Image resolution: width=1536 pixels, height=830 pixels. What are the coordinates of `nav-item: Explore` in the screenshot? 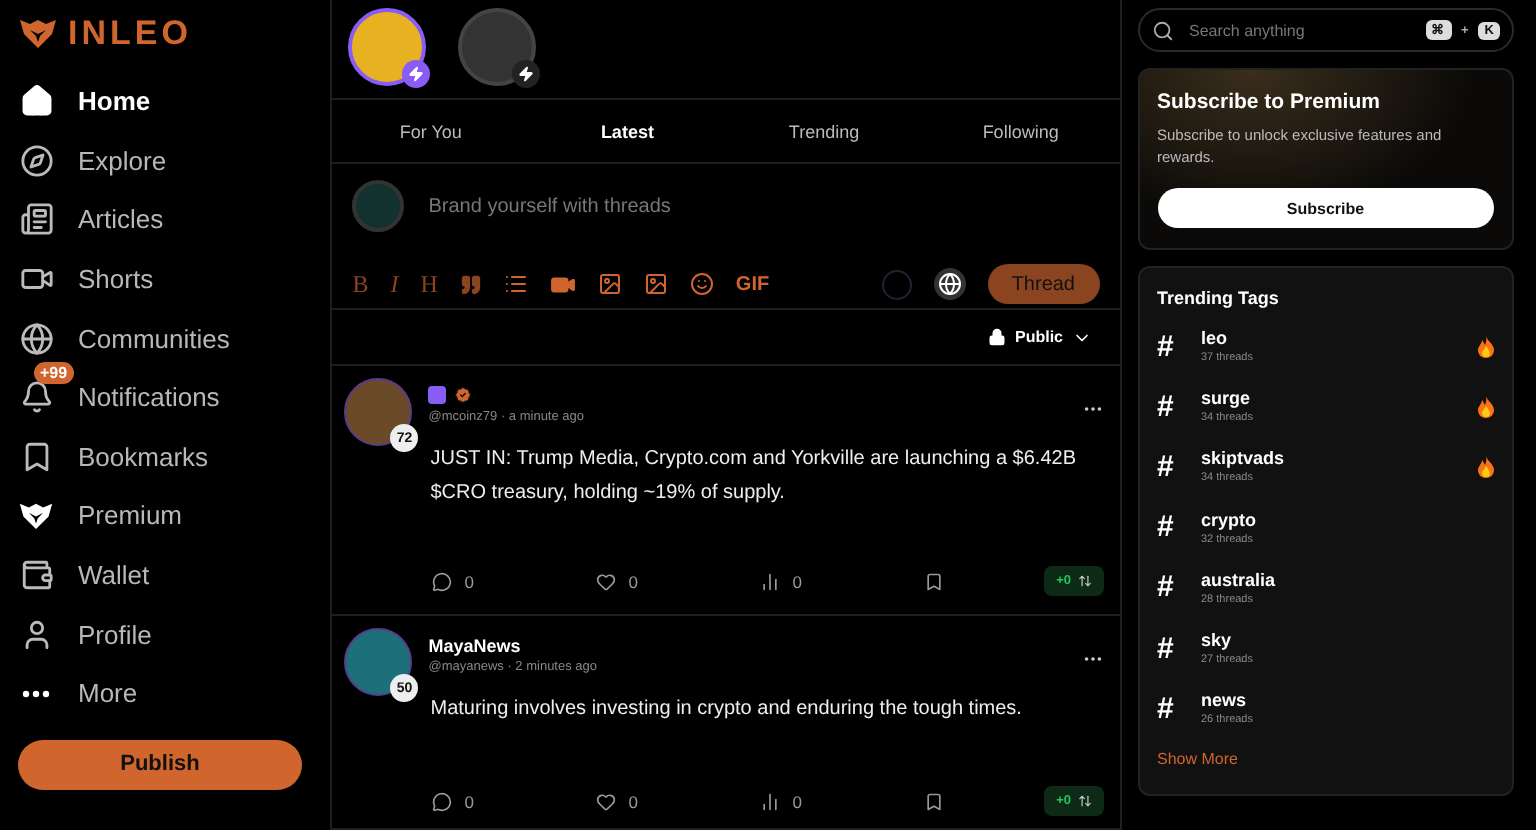 It's located at (165, 161).